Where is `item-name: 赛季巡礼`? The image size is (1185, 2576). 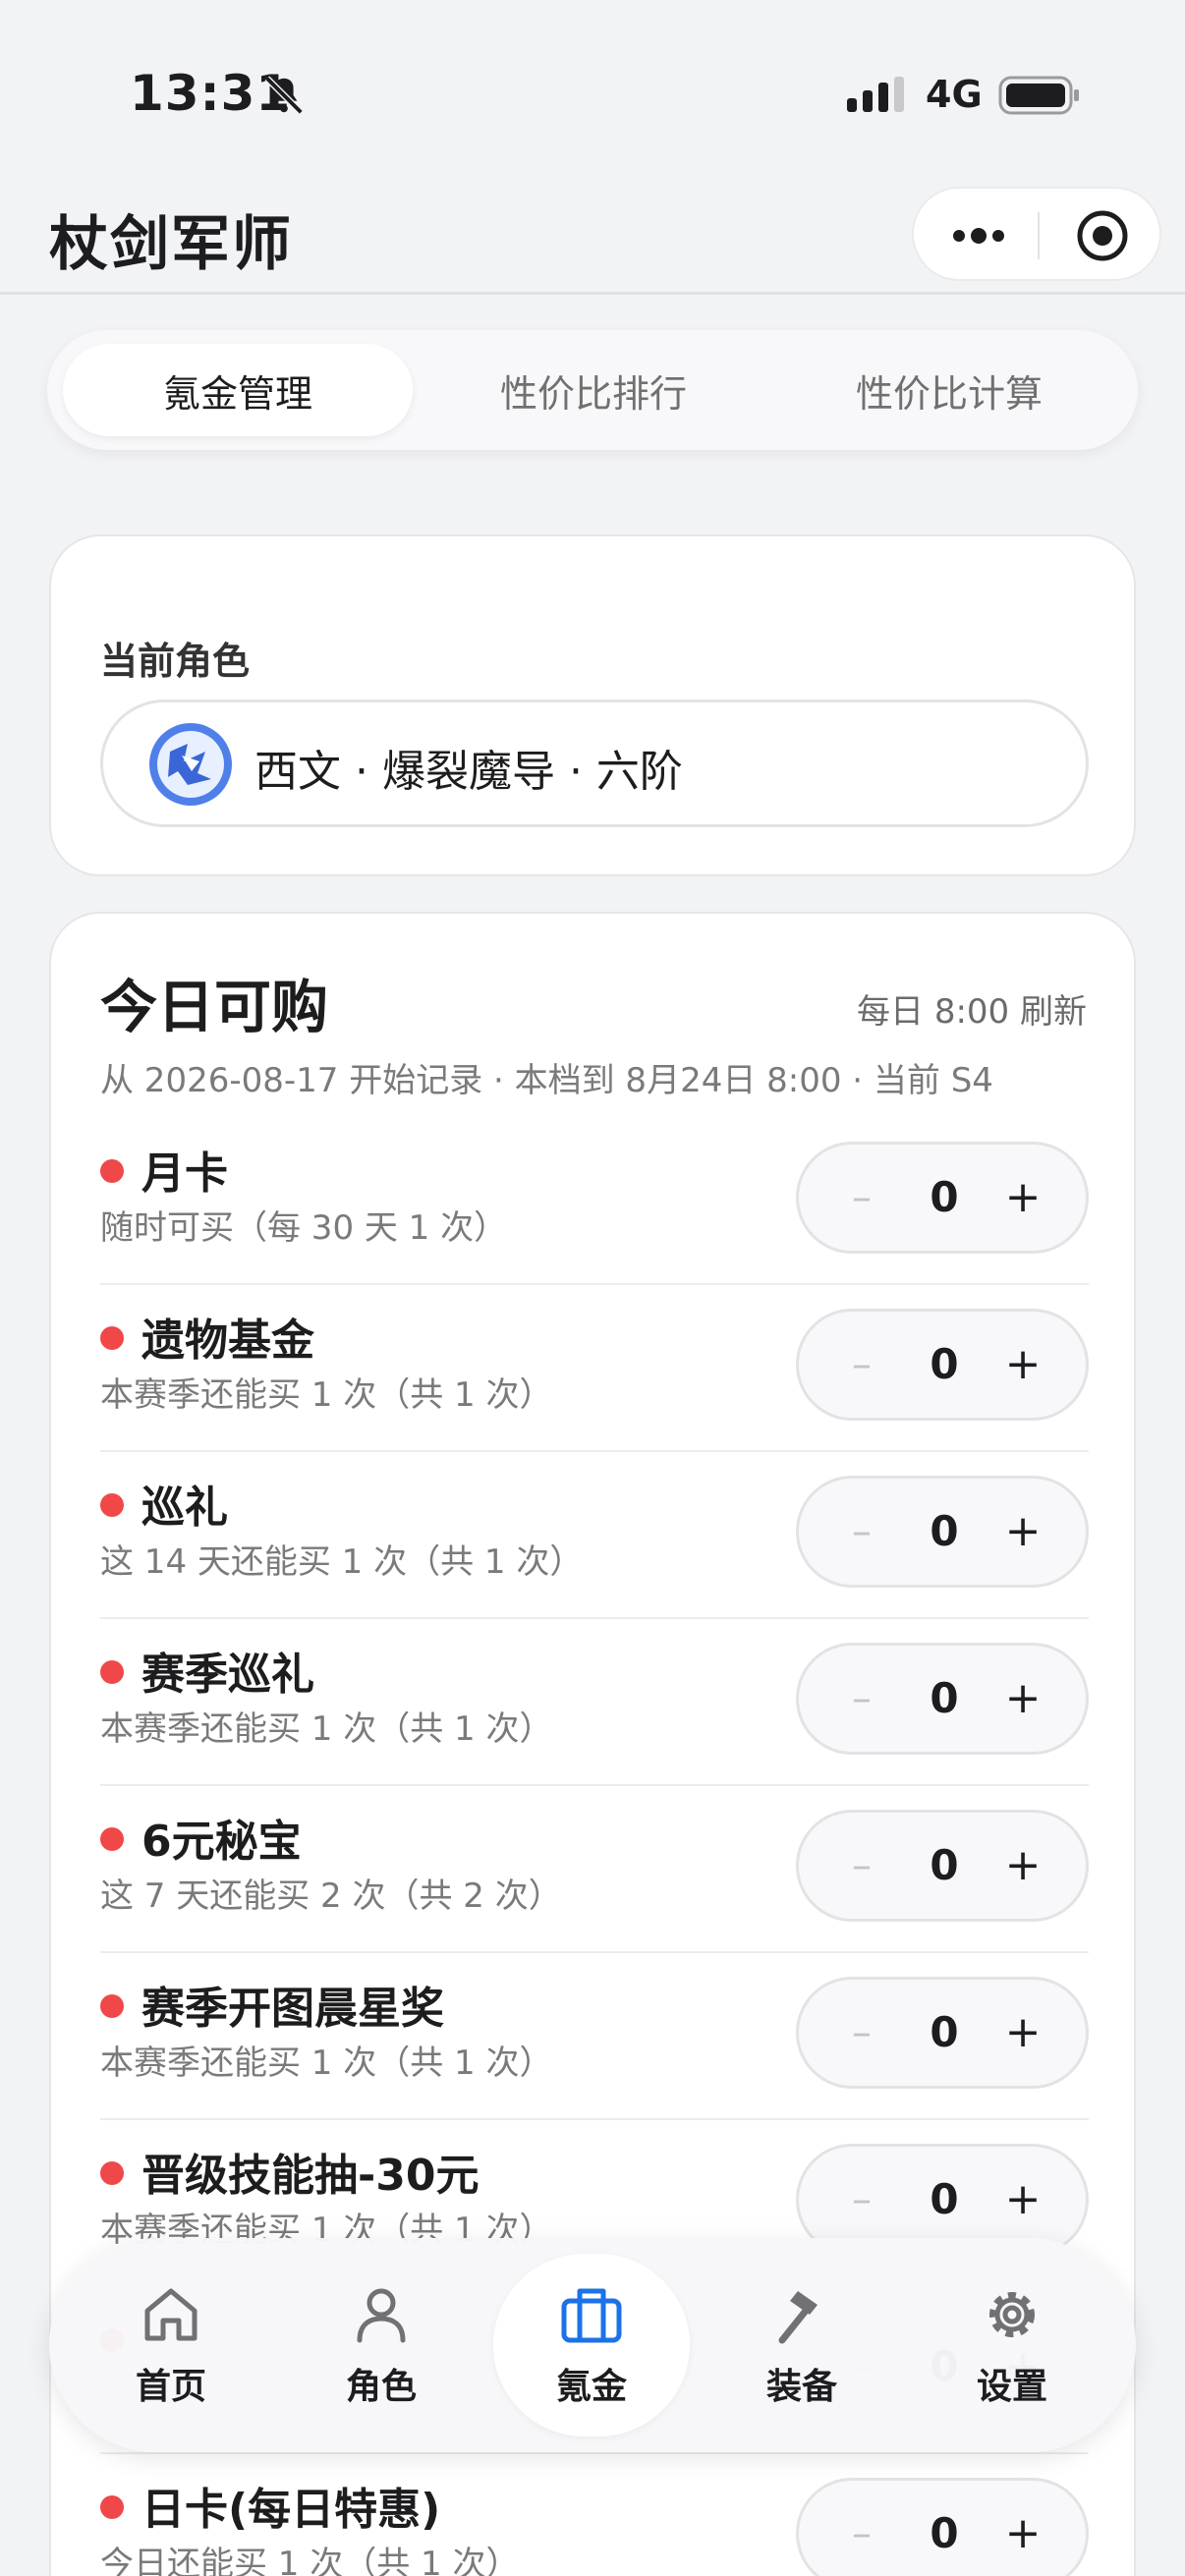 item-name: 赛季巡礼 is located at coordinates (228, 1675).